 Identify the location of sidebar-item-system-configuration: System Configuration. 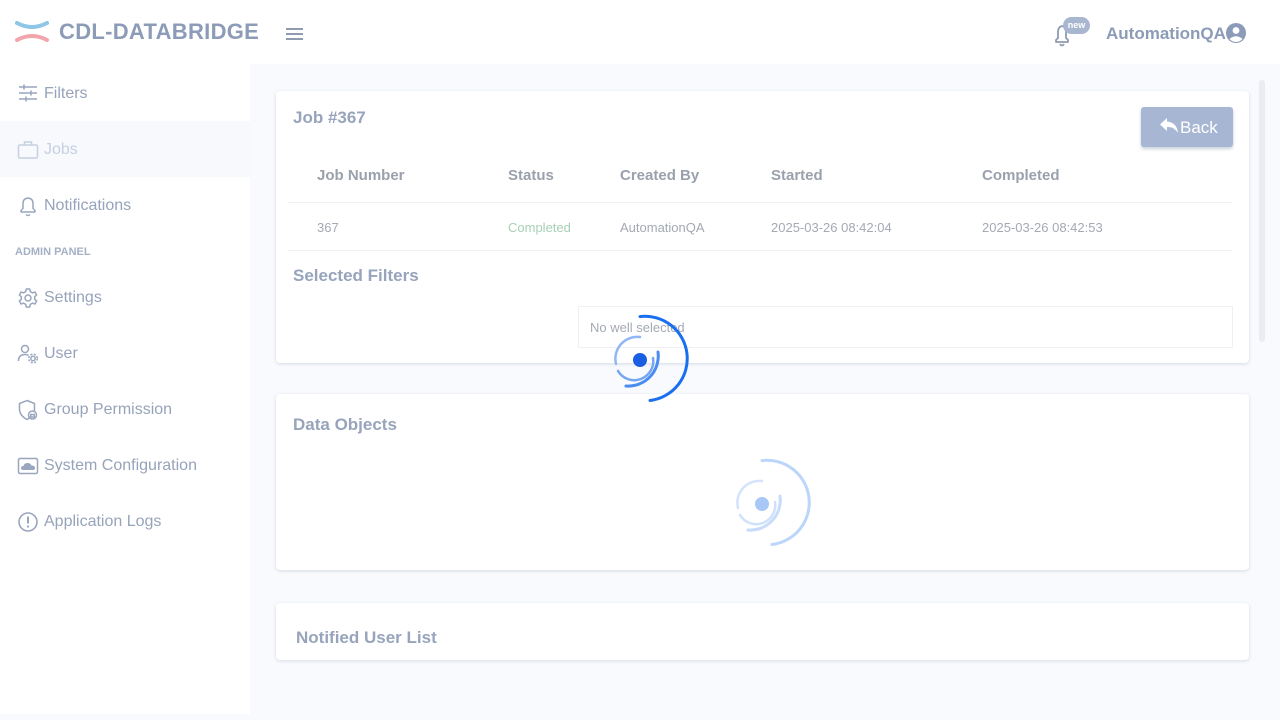
(125, 465).